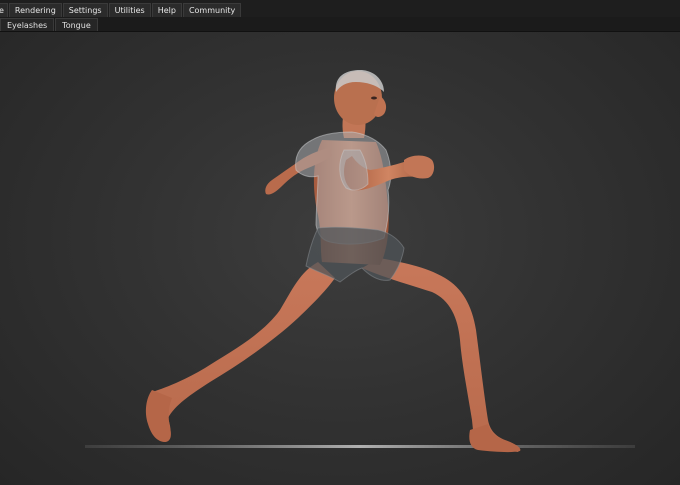 The width and height of the screenshot is (680, 485). I want to click on tab-tongue: Tongue, so click(76, 24).